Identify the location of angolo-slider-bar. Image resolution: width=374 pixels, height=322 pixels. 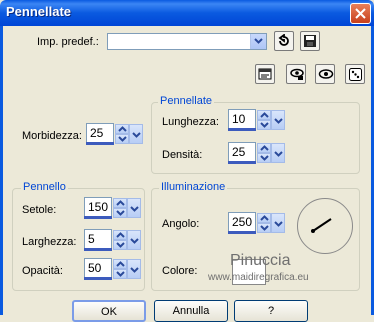
(242, 232).